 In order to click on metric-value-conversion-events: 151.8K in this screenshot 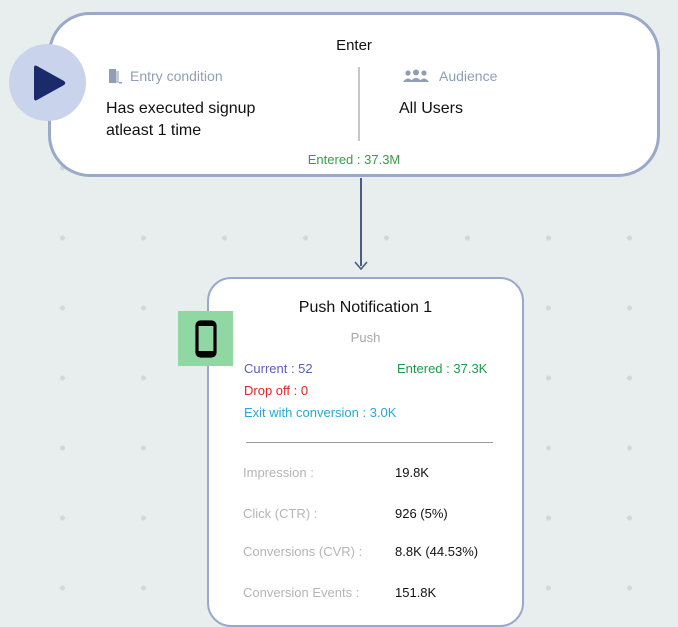, I will do `click(416, 592)`.